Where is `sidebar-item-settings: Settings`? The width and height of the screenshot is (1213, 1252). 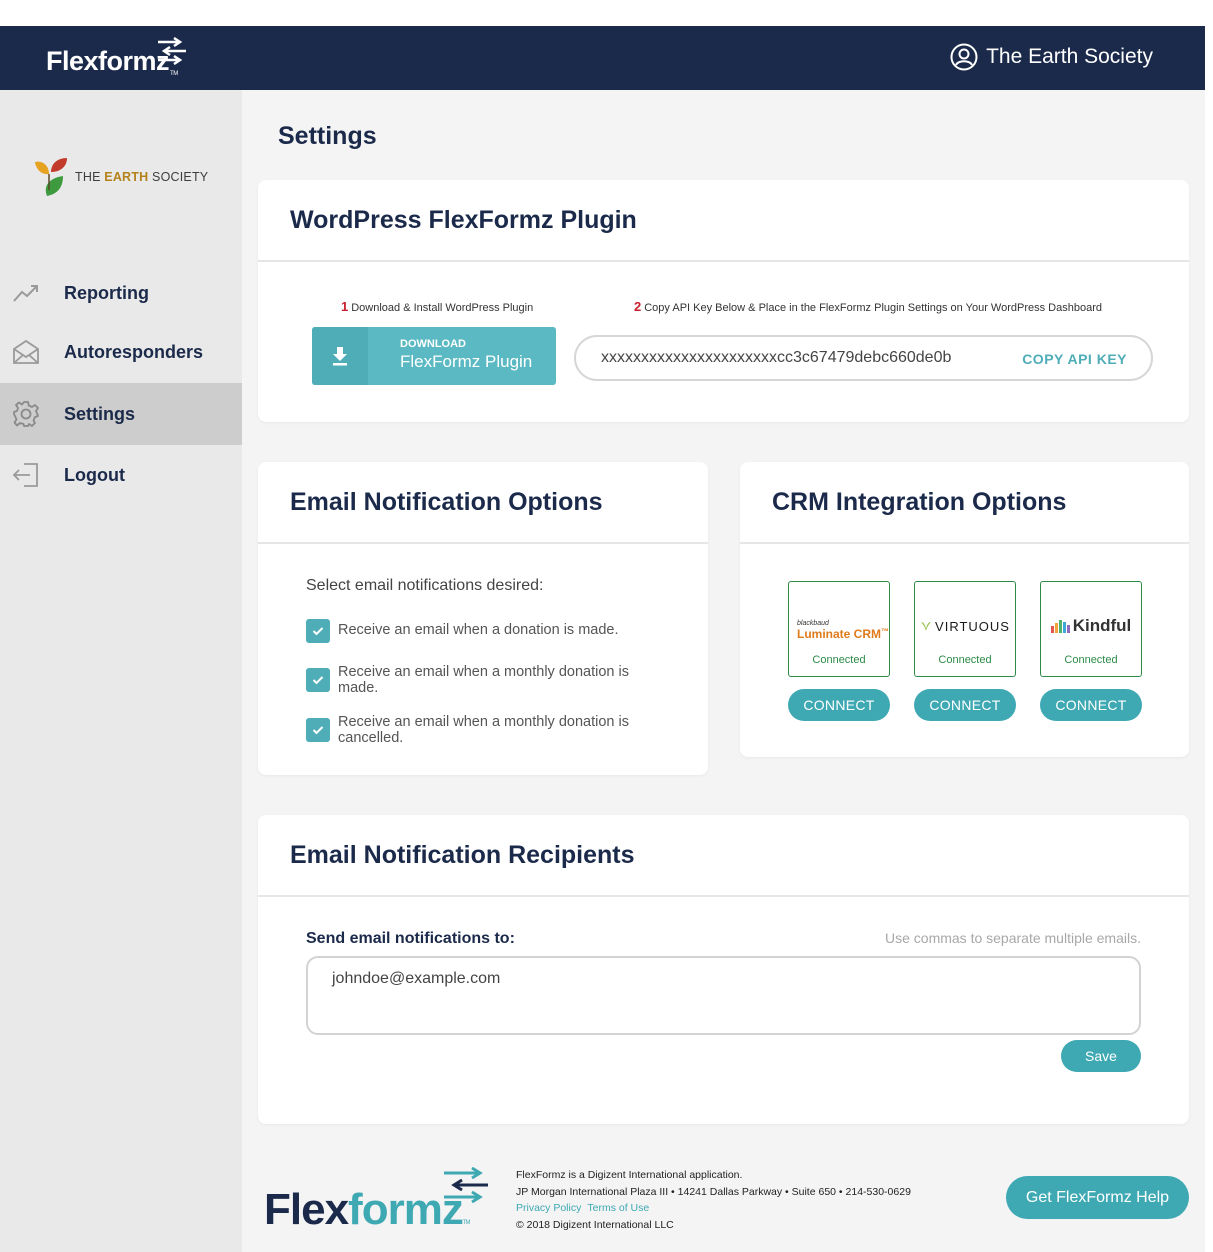
sidebar-item-settings: Settings is located at coordinates (121, 414).